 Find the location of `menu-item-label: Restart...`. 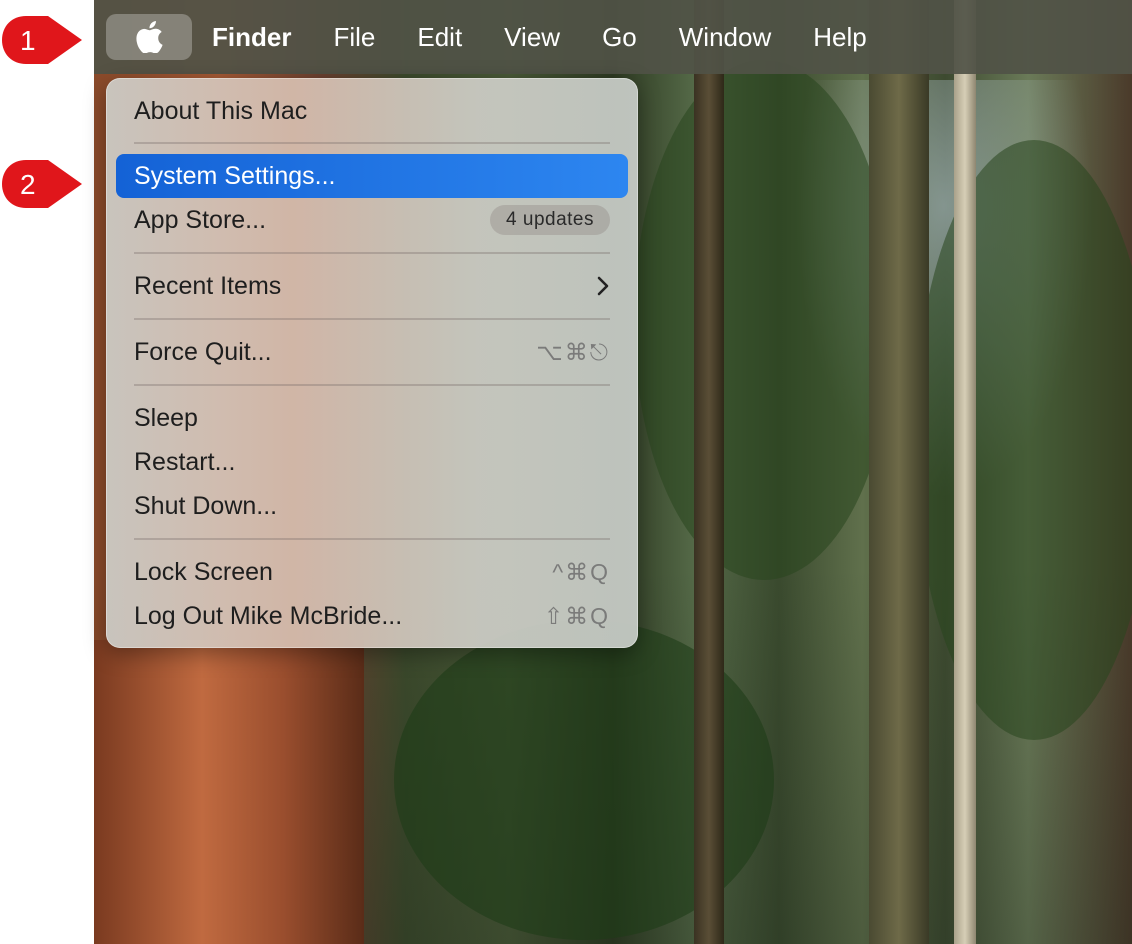

menu-item-label: Restart... is located at coordinates (185, 461).